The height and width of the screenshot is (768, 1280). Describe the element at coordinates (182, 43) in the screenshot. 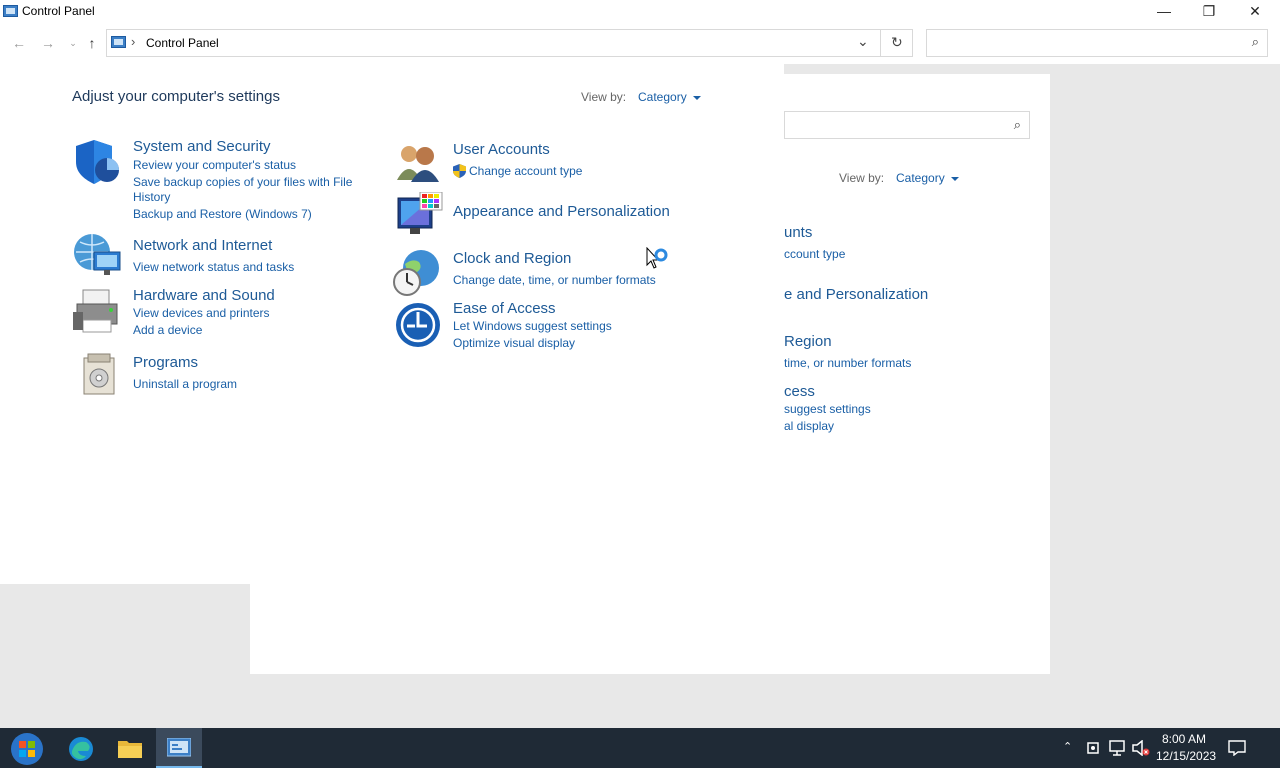

I see `breadcrumb-control-panel: Control Panel` at that location.